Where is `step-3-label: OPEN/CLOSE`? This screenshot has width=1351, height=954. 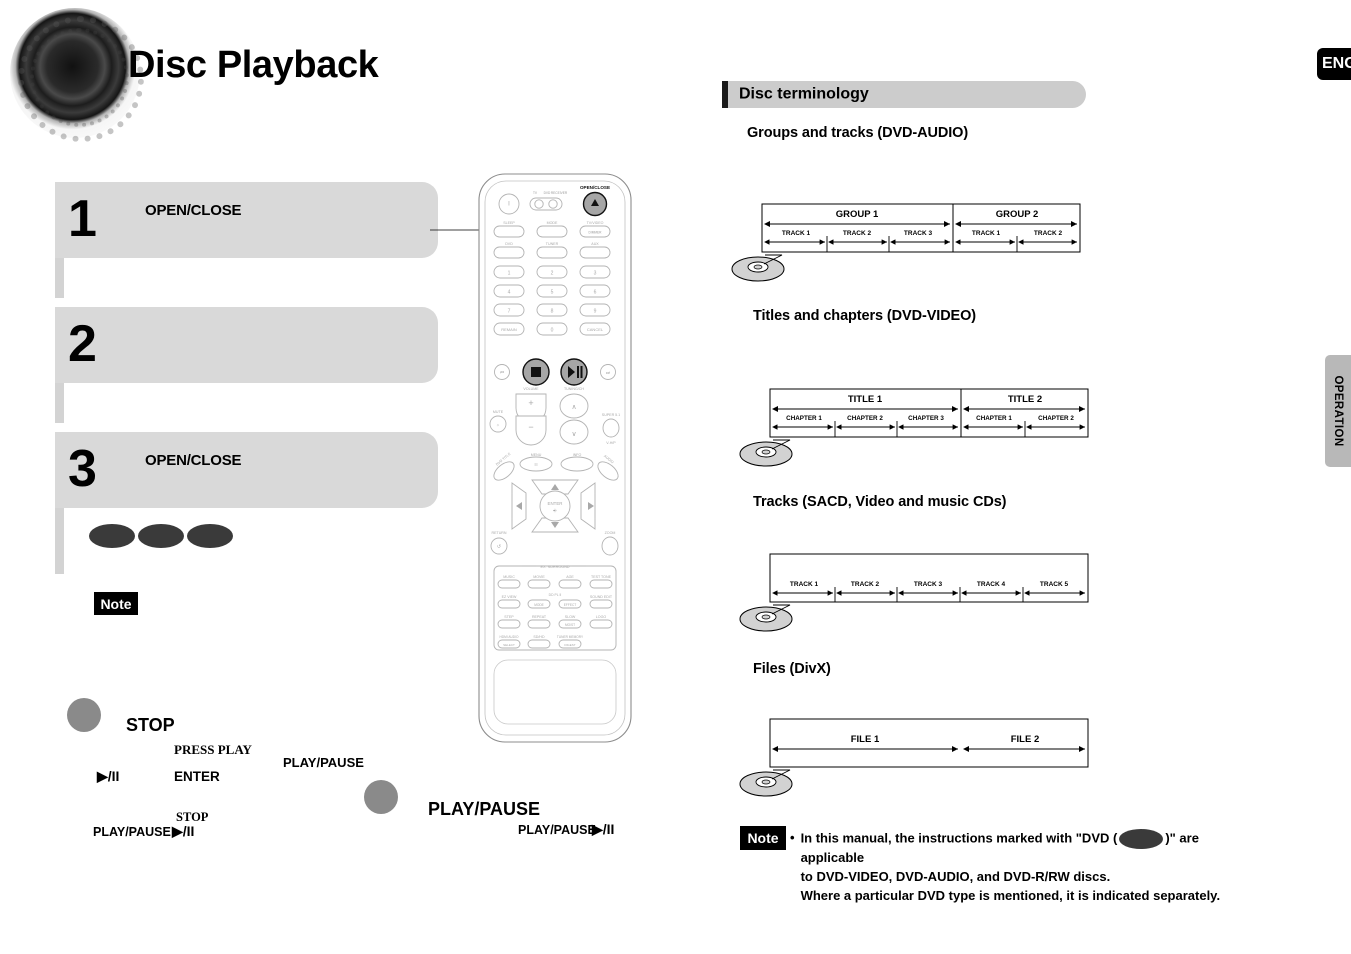 step-3-label: OPEN/CLOSE is located at coordinates (193, 460).